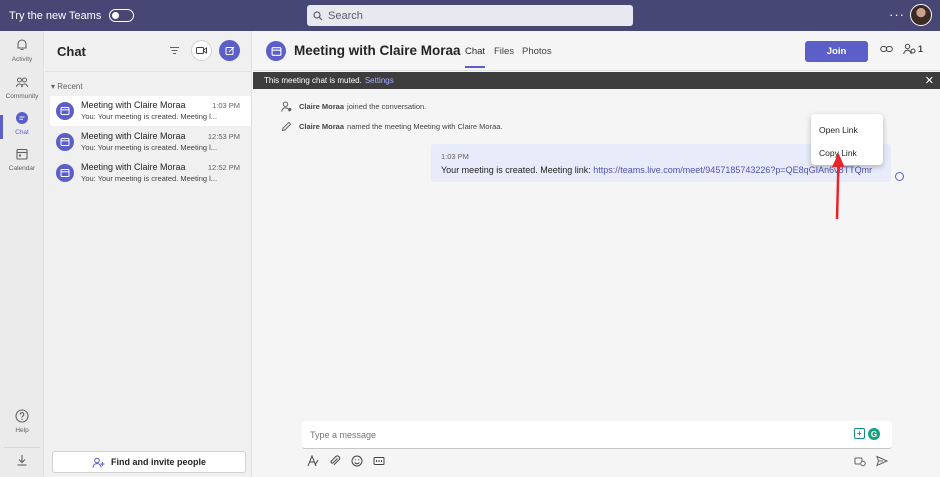  I want to click on rail-item-calendar: Calendar, so click(22, 159).